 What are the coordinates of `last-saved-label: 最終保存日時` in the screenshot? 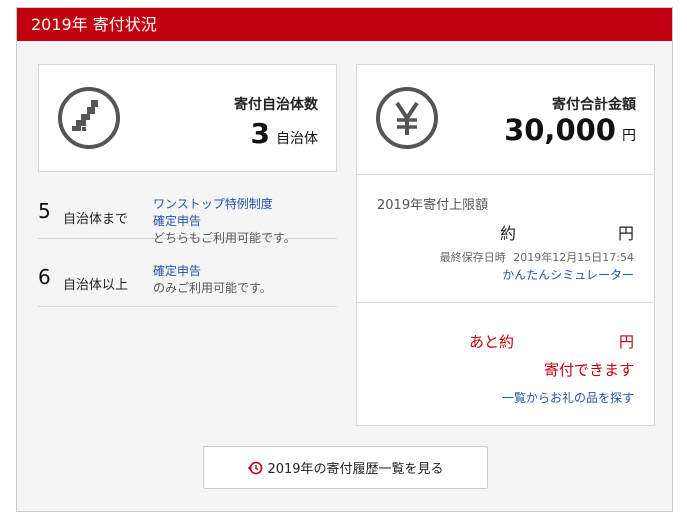 It's located at (472, 257).